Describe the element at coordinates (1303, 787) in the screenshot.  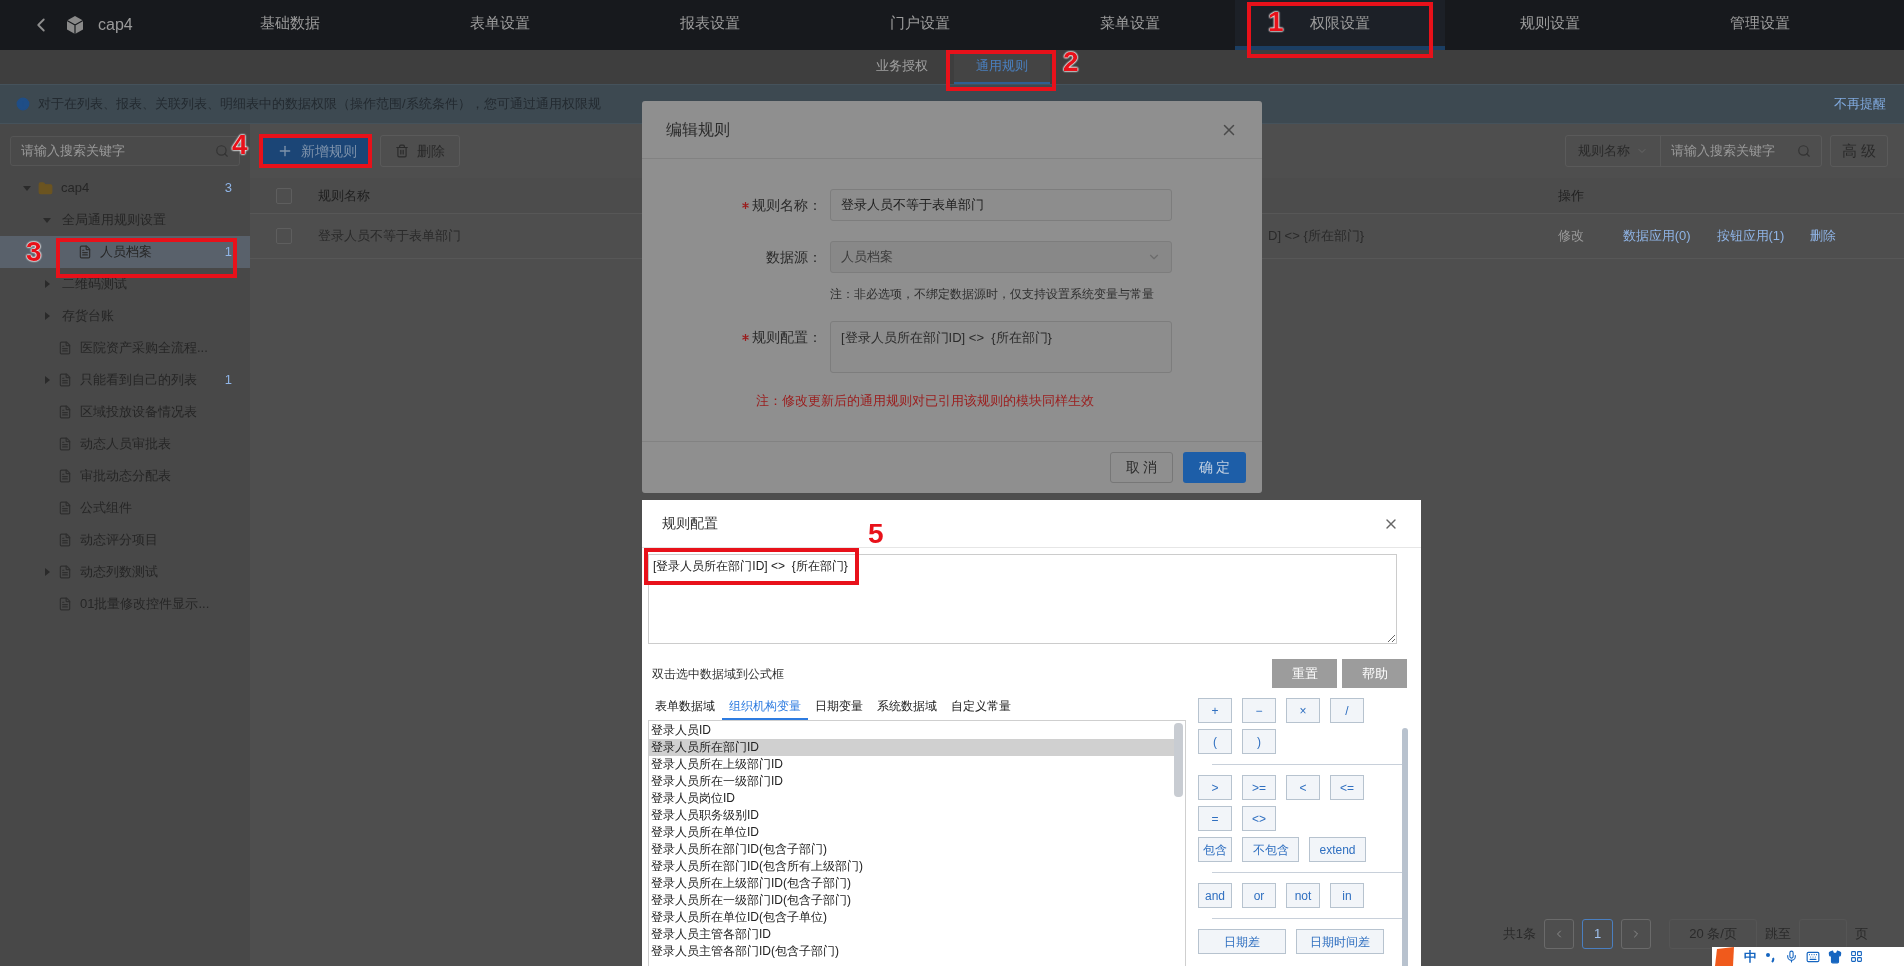
I see `operator-button: <` at that location.